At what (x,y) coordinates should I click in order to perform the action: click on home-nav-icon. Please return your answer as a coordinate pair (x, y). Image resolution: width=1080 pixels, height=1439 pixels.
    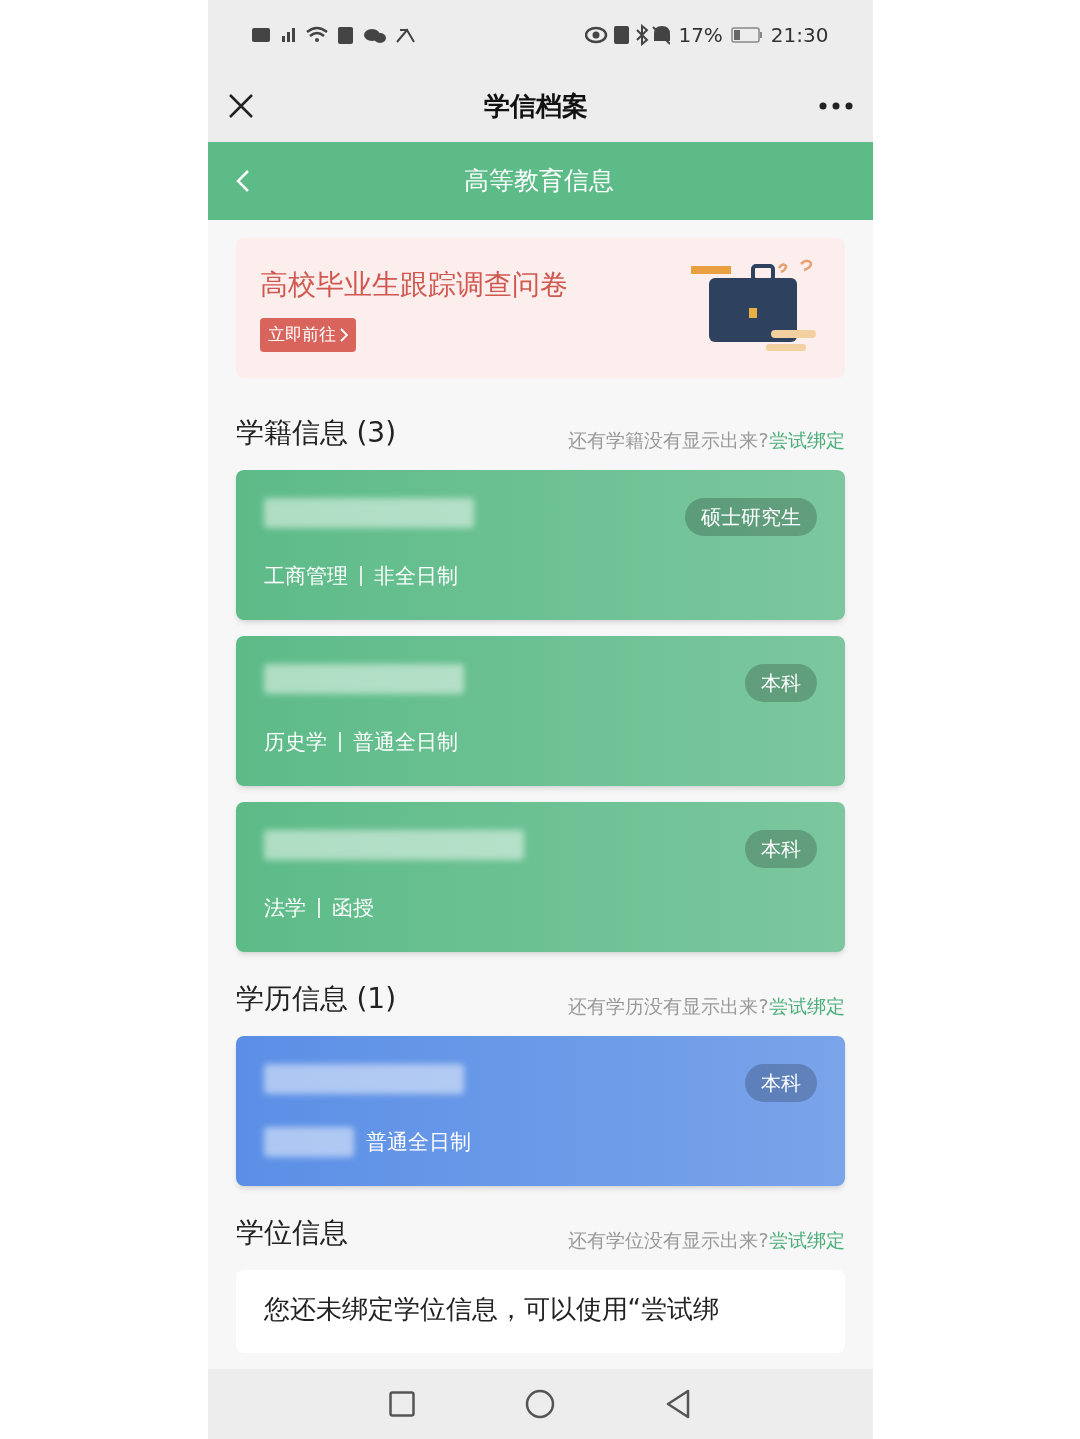
    Looking at the image, I should click on (540, 1404).